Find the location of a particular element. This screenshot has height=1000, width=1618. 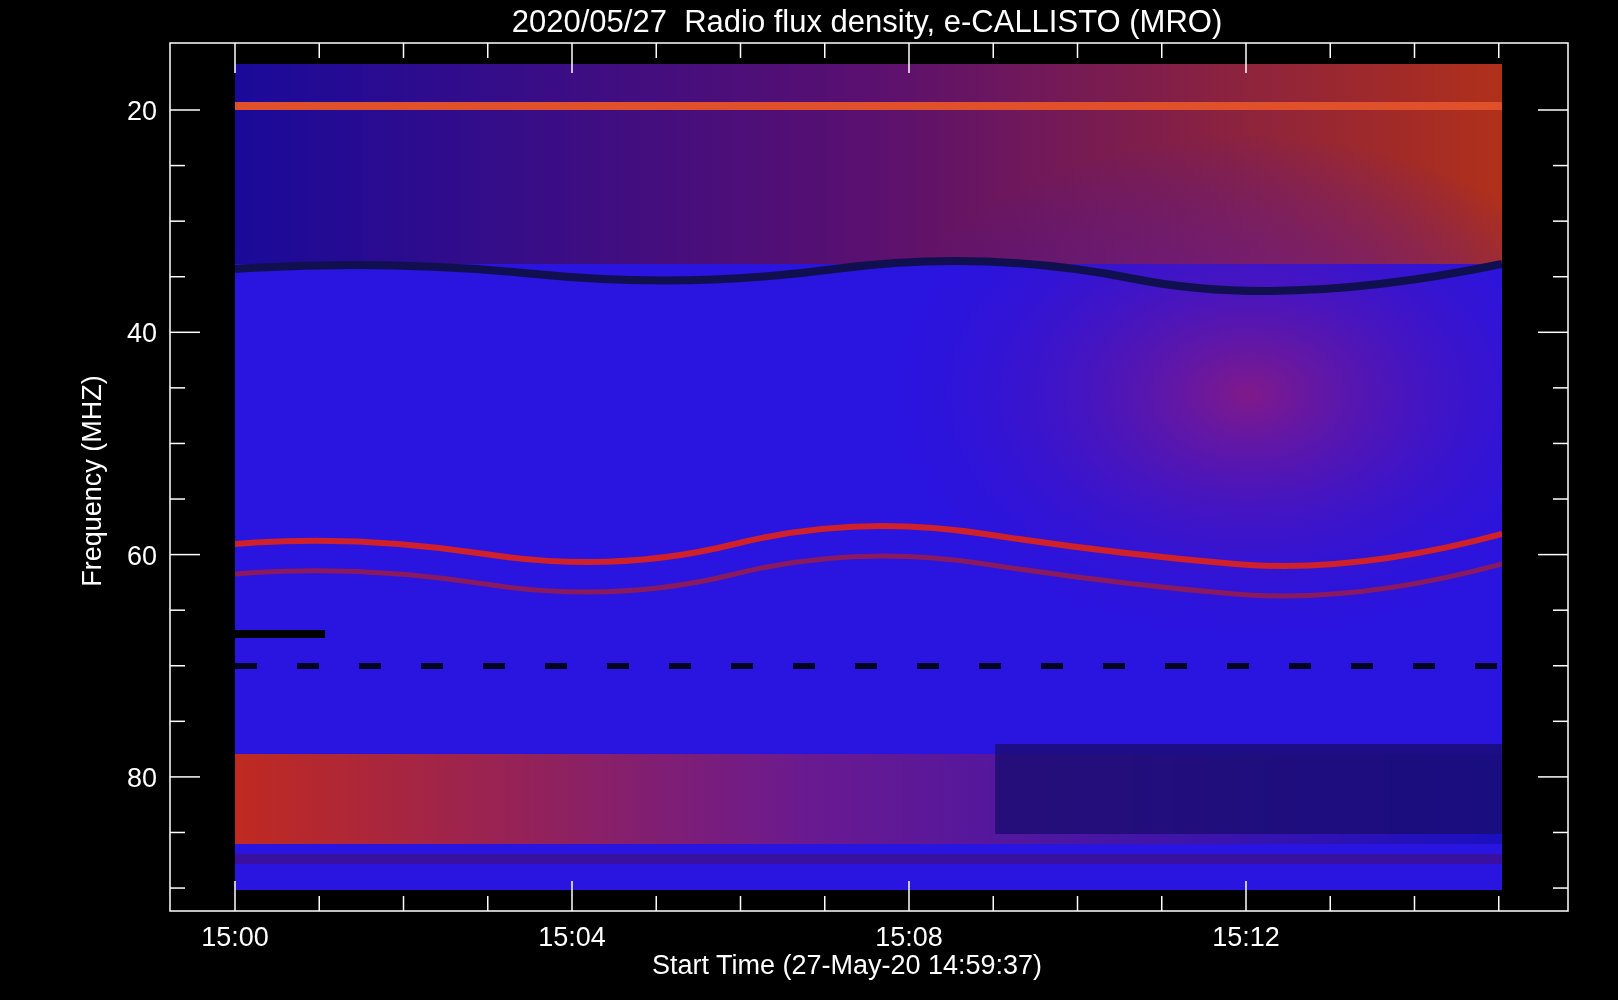

tick-label: 15:00 is located at coordinates (235, 937).